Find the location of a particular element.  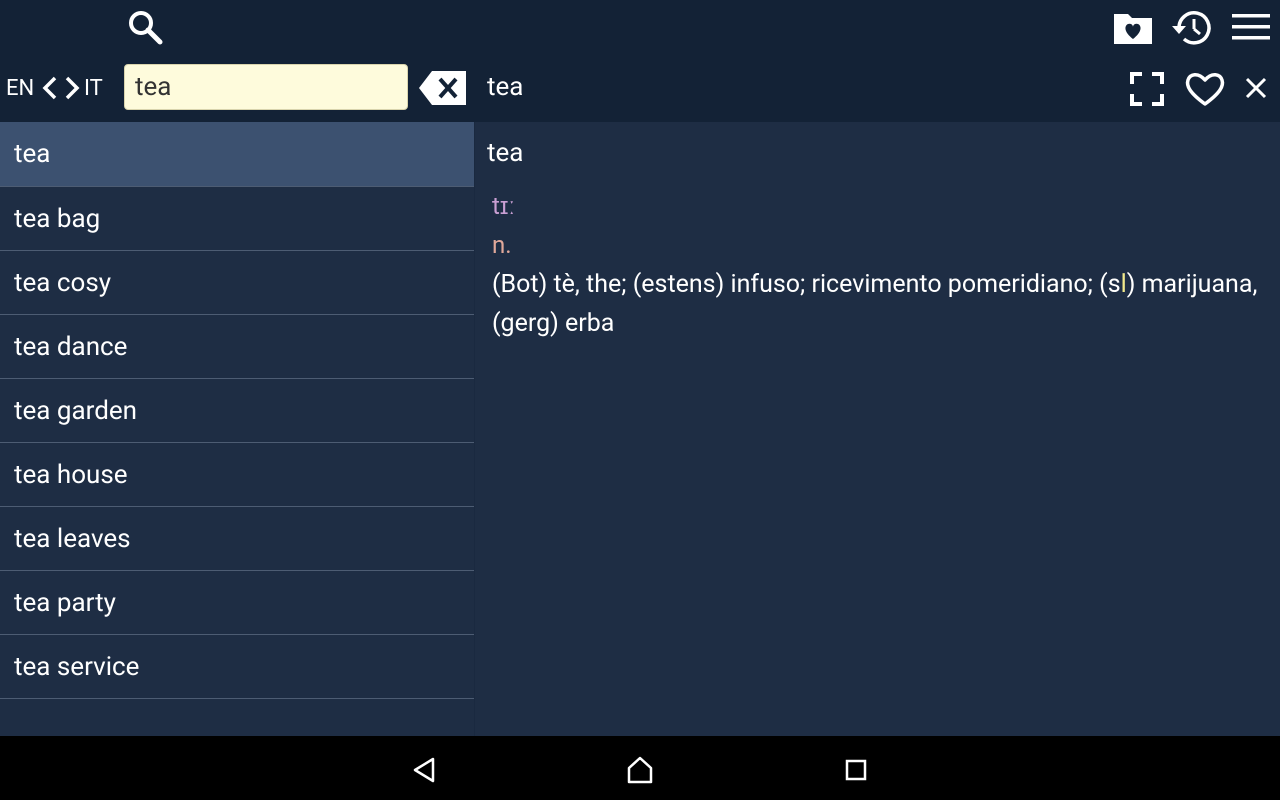

recents-square-icon is located at coordinates (856, 770).